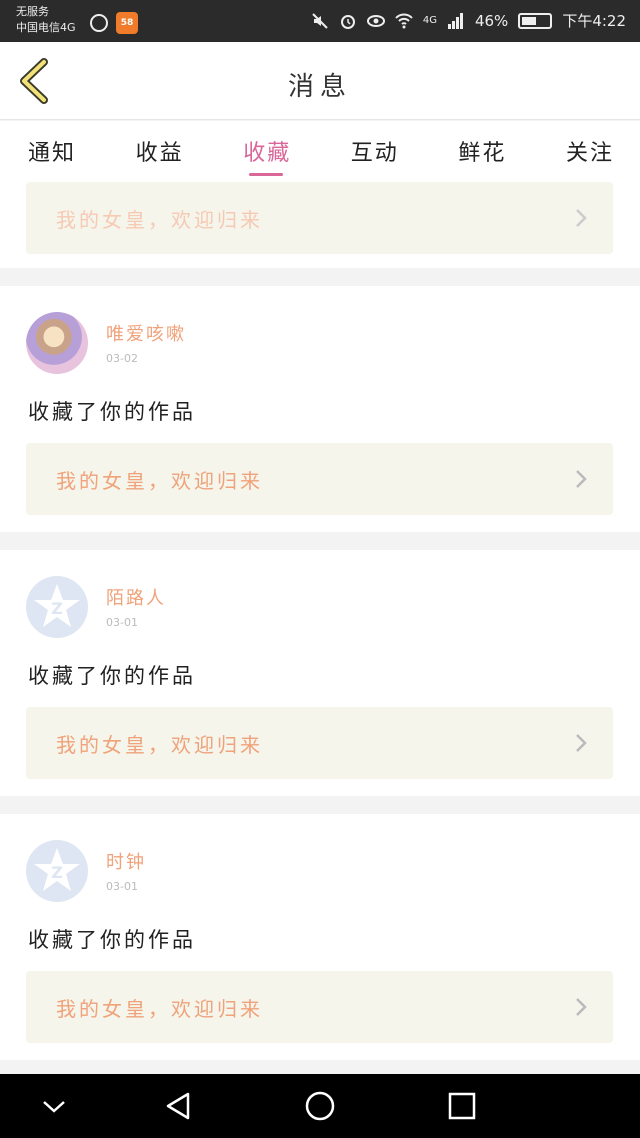 This screenshot has height=1138, width=640. I want to click on message-card: 我的女皇，欢迎归来, so click(320, 223).